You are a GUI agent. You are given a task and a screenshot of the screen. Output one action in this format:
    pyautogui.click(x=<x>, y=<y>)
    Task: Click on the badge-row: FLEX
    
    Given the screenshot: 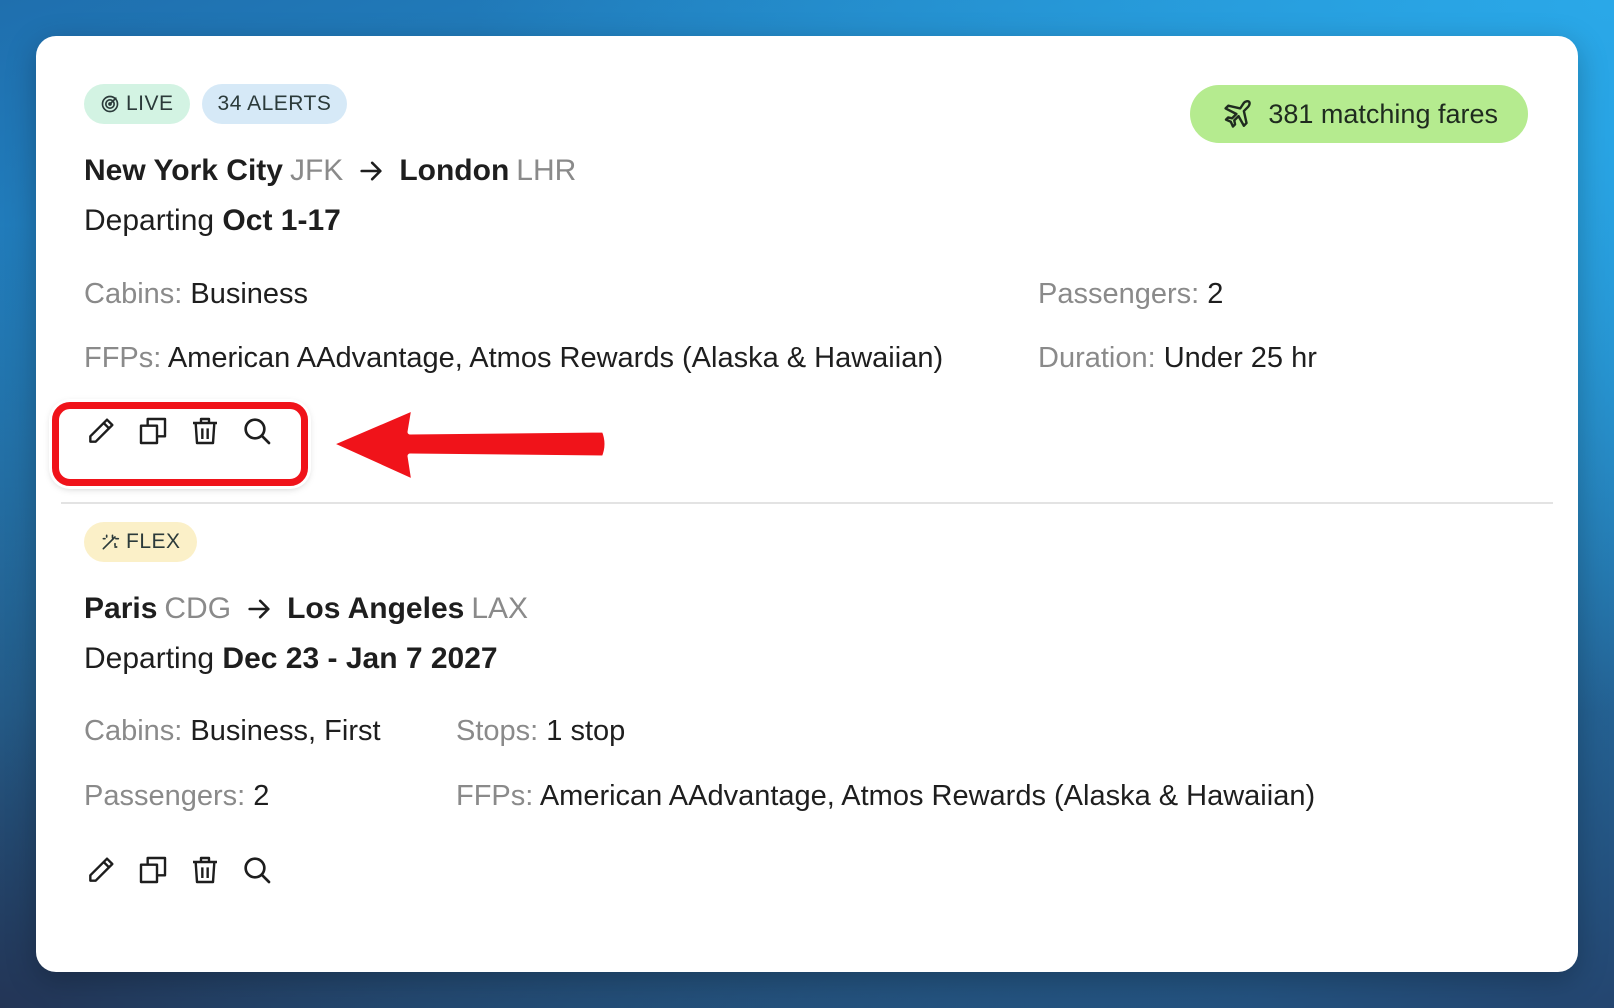 What is the action you would take?
    pyautogui.click(x=140, y=542)
    